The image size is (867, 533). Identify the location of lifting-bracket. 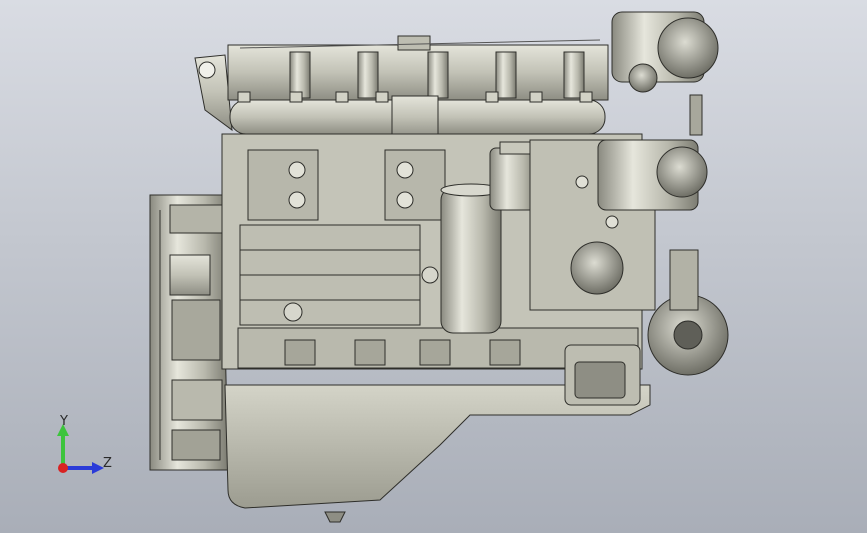
(213, 93).